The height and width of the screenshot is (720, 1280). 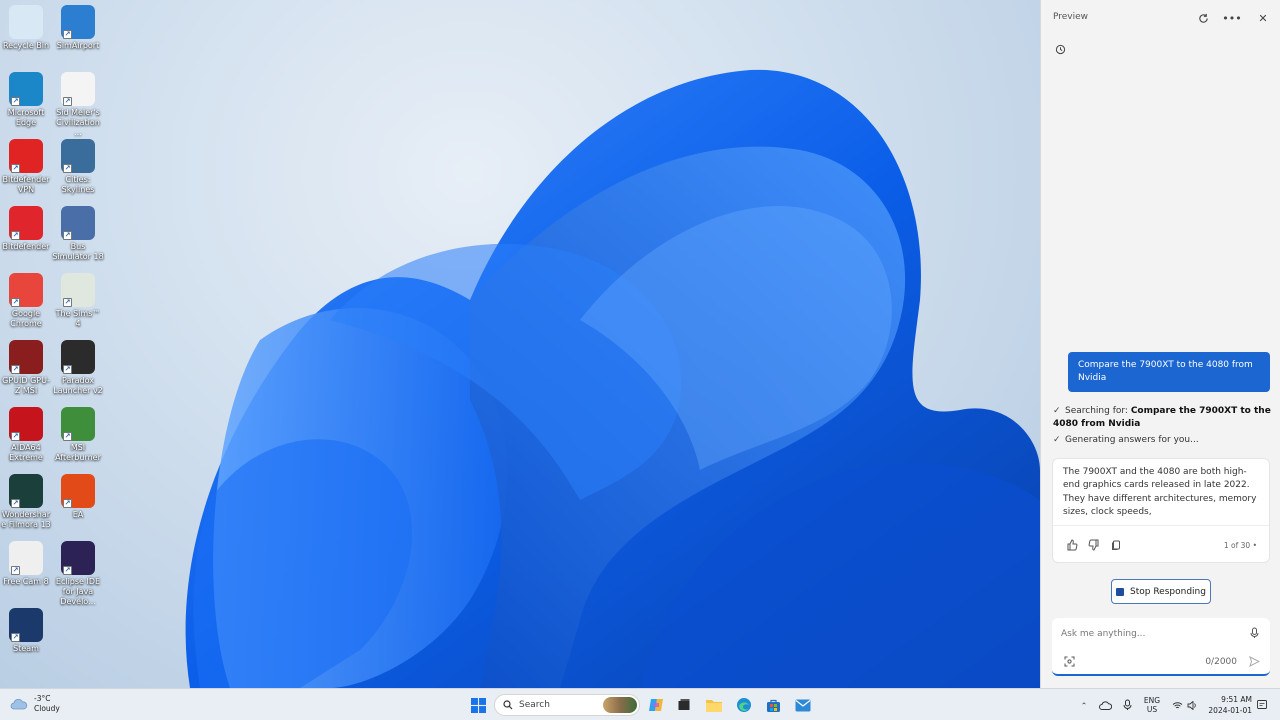 What do you see at coordinates (26, 167) in the screenshot?
I see `desktop-icon: ↗ Bitdefender VPN` at bounding box center [26, 167].